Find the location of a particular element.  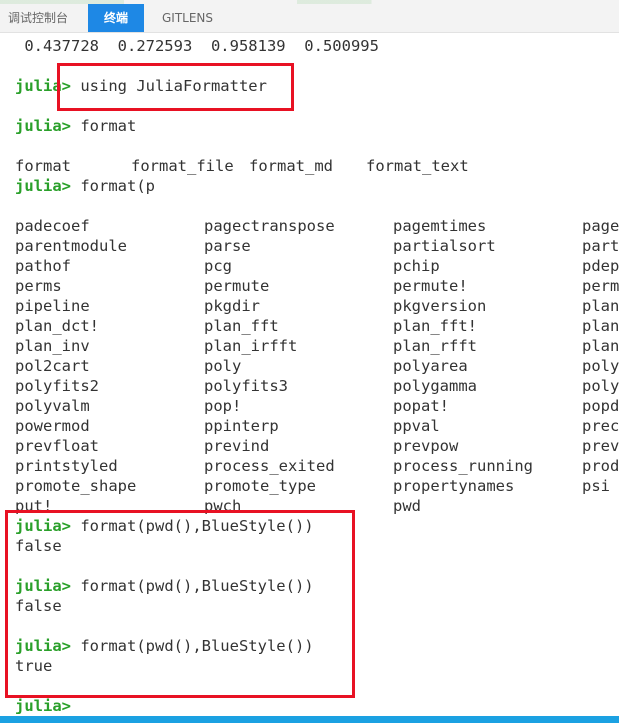

completion-item: pagectranspose is located at coordinates (269, 226).